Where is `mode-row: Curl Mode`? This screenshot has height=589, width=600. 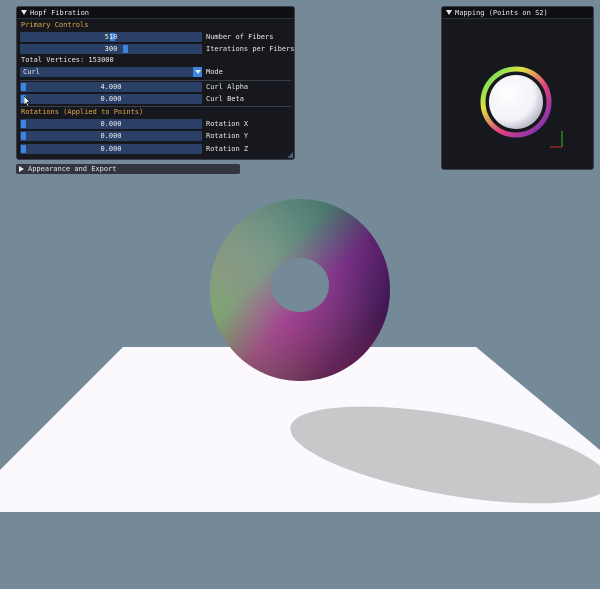 mode-row: Curl Mode is located at coordinates (121, 72).